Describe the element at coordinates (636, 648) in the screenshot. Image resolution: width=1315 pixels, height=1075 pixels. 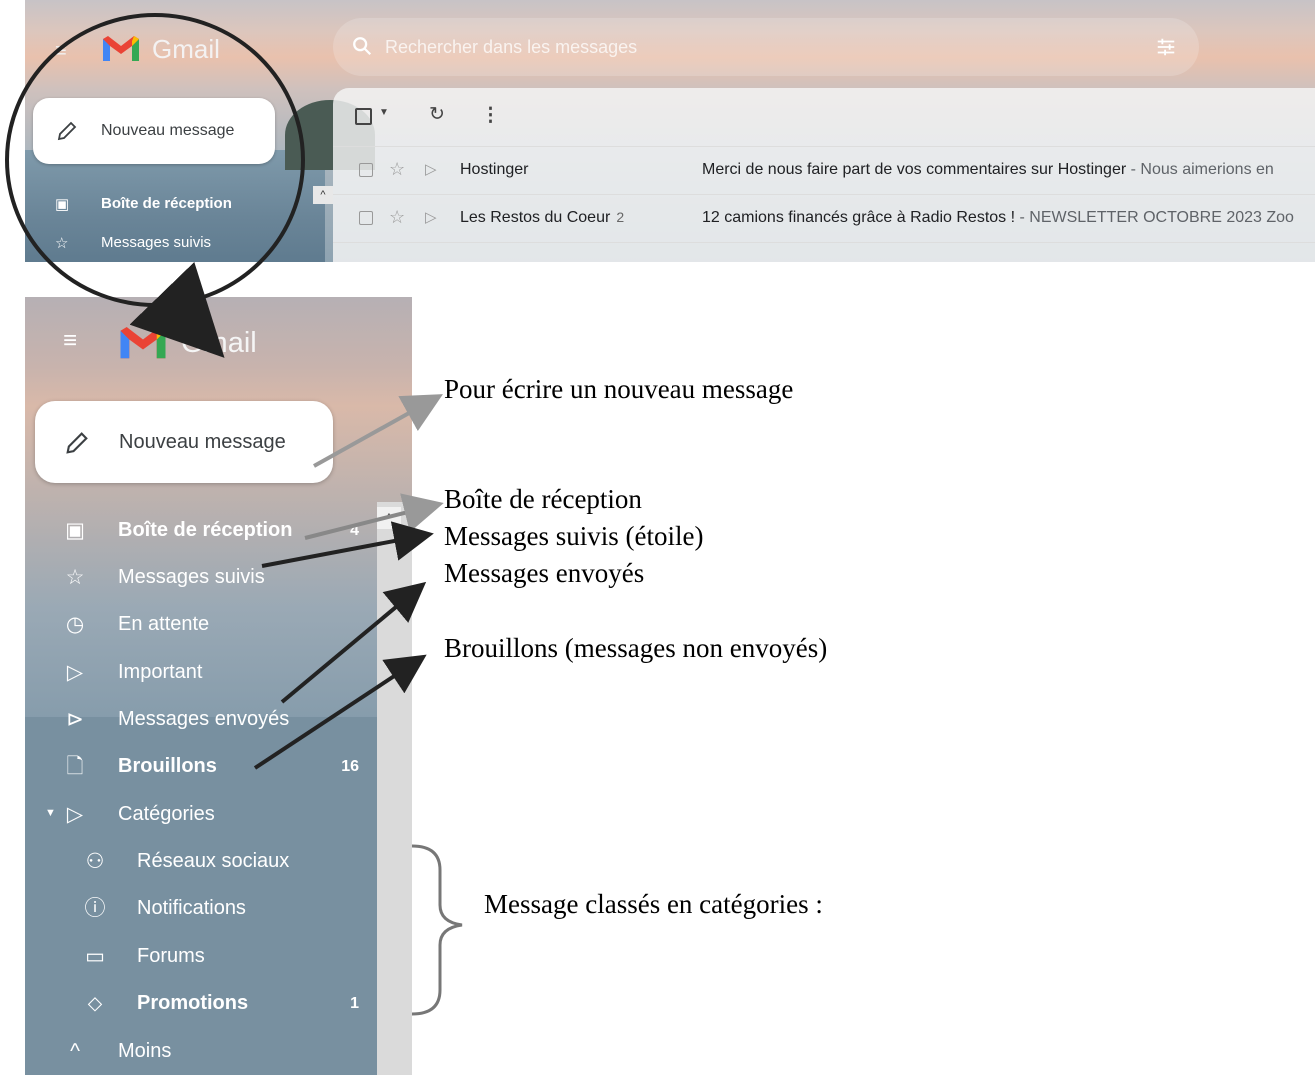
I see `annotation-drafts: Brouillons (messages non envoyés)` at that location.